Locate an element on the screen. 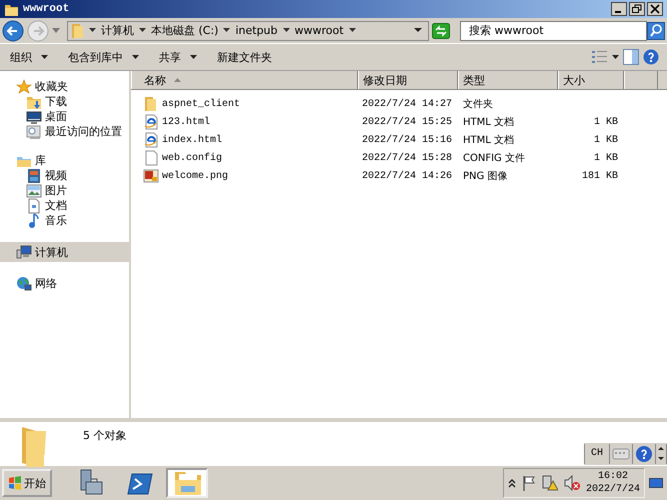 The height and width of the screenshot is (500, 667). table-cell-text: 2022/7/24 14:26 is located at coordinates (407, 176).